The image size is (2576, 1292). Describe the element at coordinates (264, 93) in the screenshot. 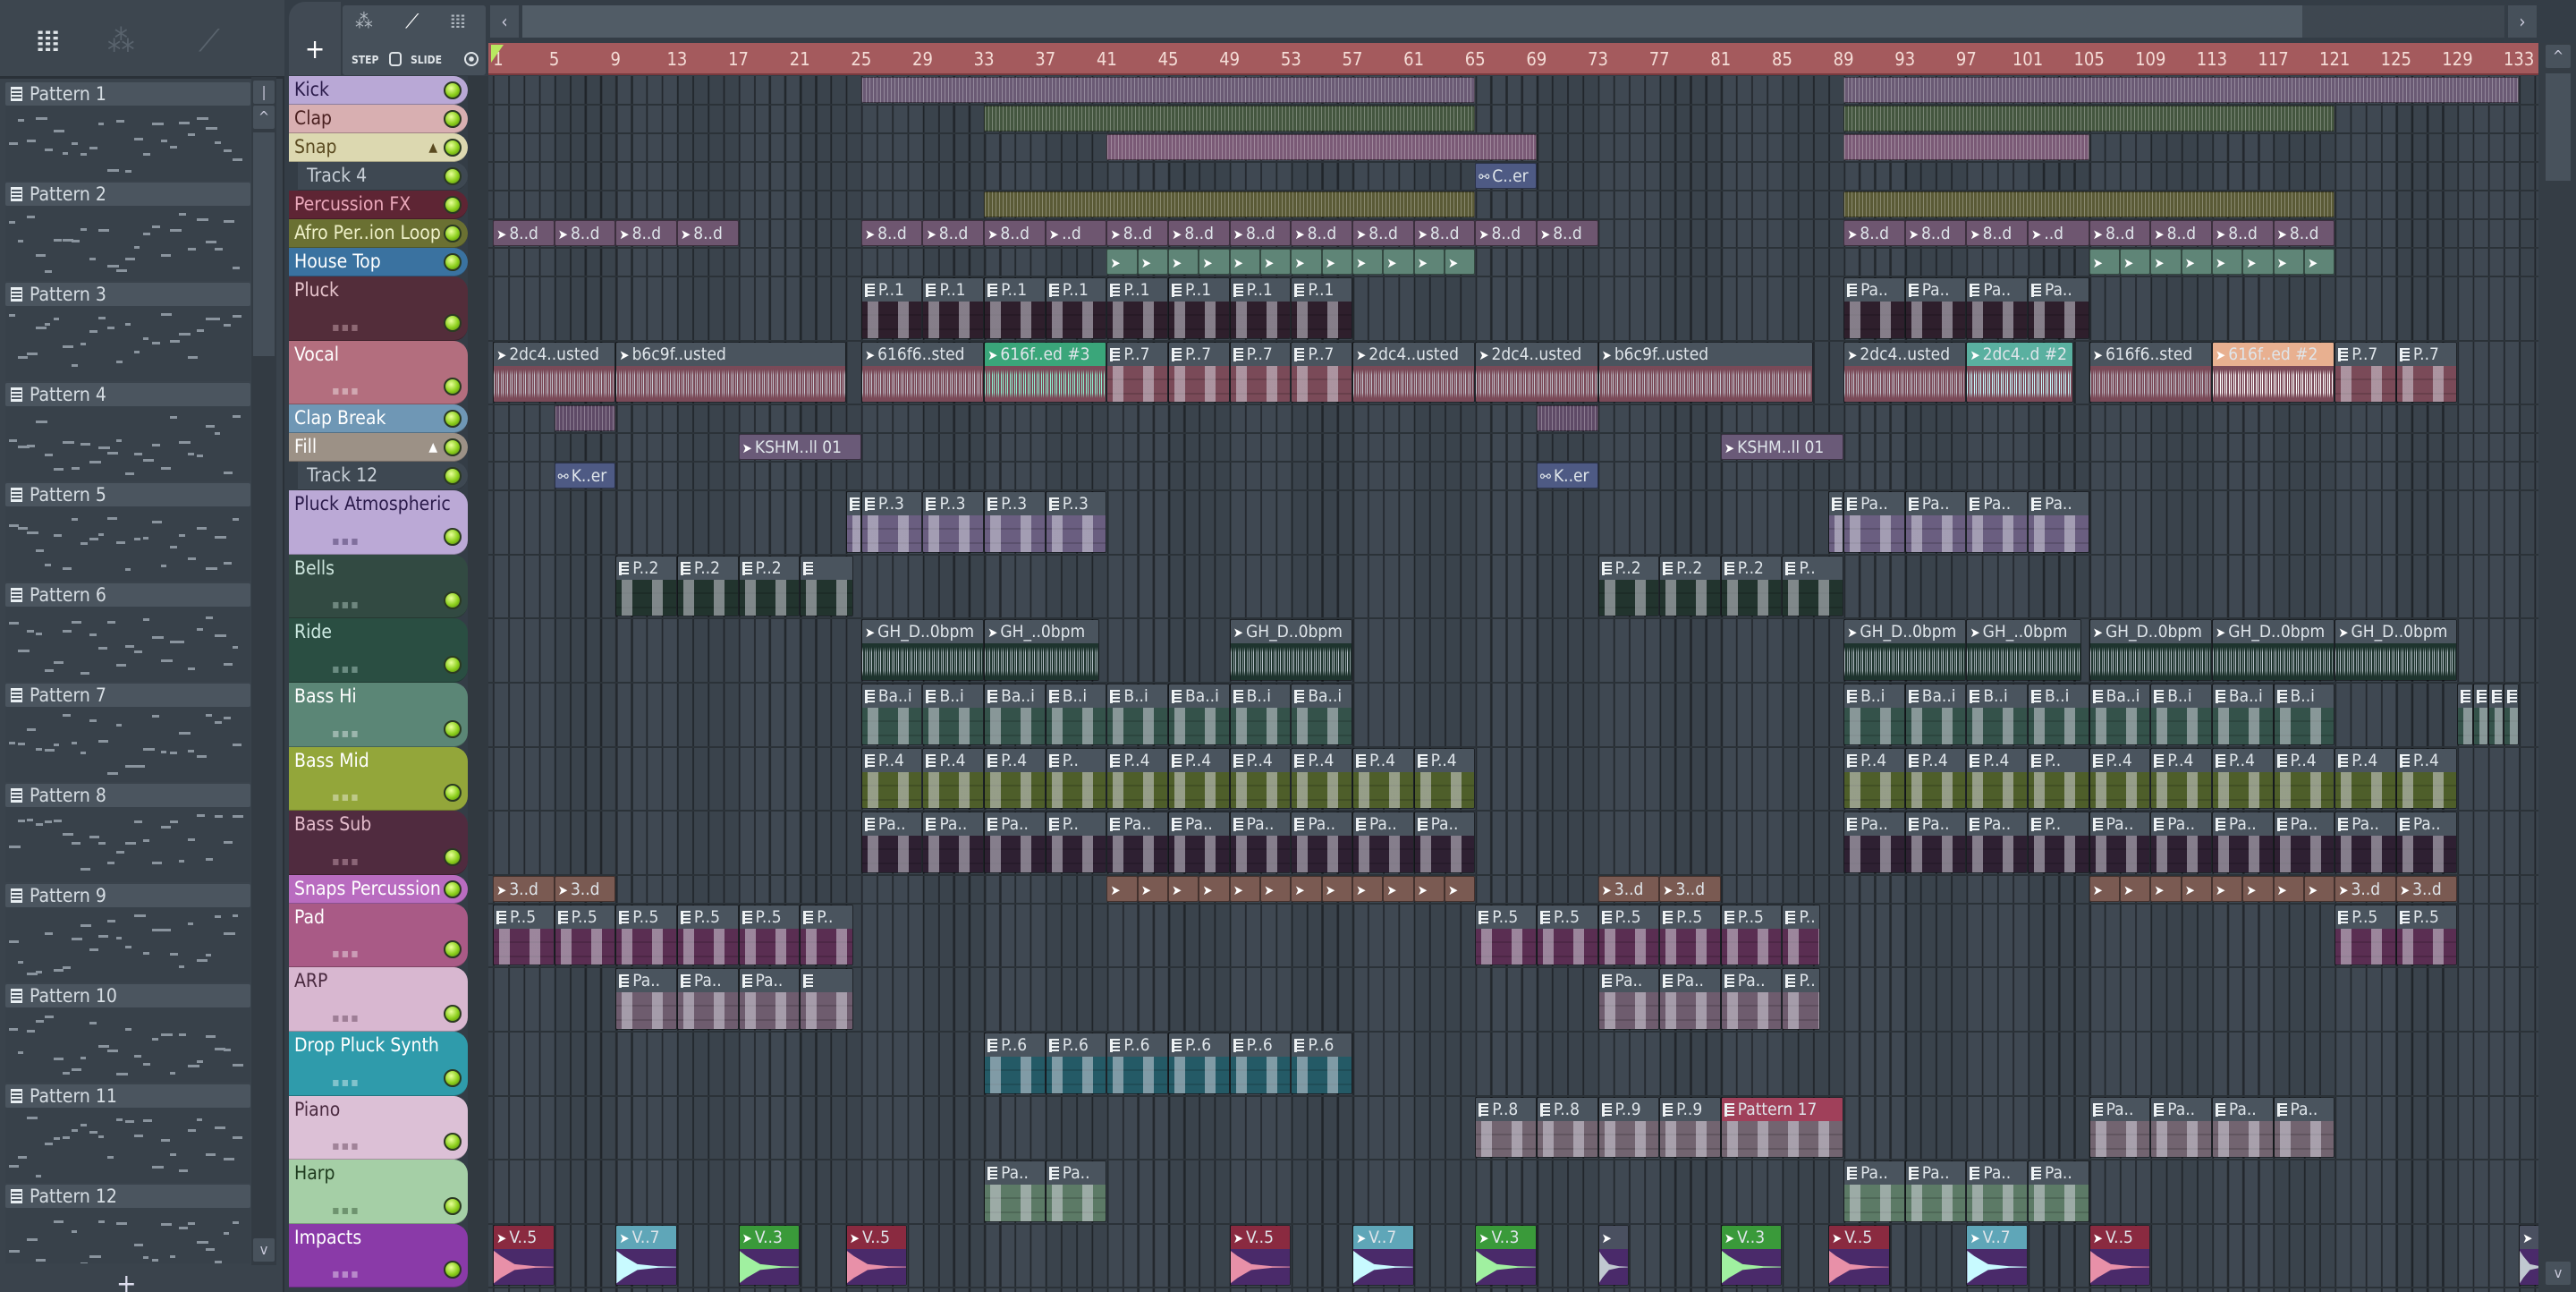

I see `scroll-handle: |` at that location.